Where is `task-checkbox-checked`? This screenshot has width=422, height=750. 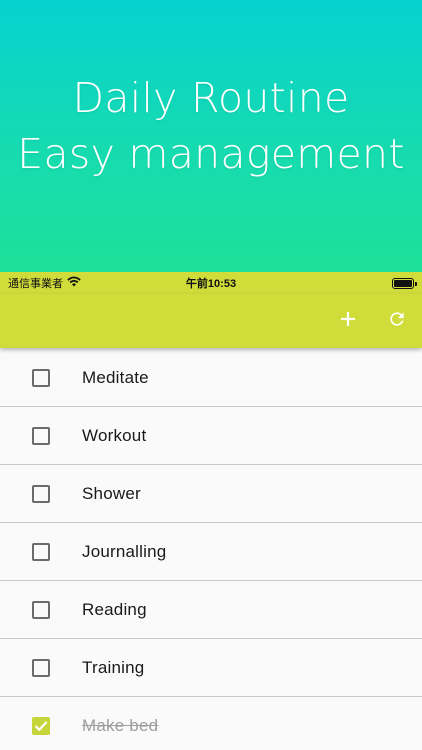
task-checkbox-checked is located at coordinates (41, 726).